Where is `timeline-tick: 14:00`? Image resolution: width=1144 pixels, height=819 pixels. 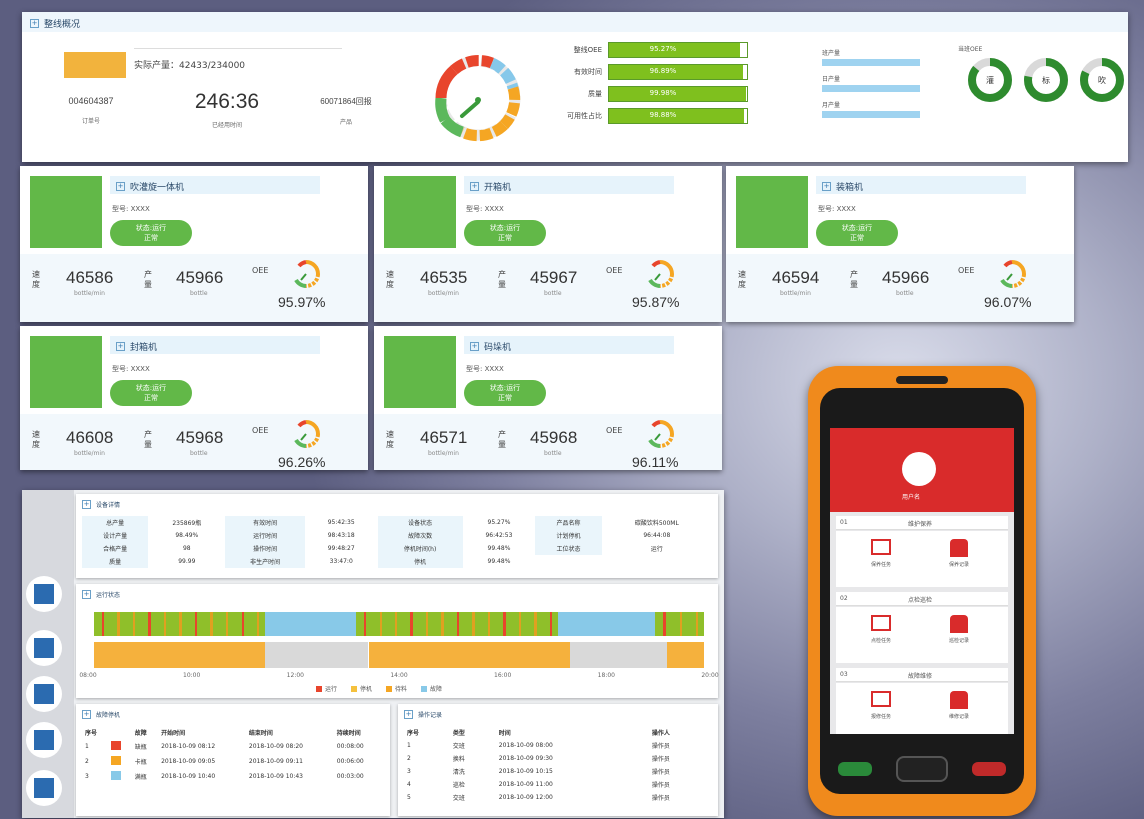 timeline-tick: 14:00 is located at coordinates (399, 675).